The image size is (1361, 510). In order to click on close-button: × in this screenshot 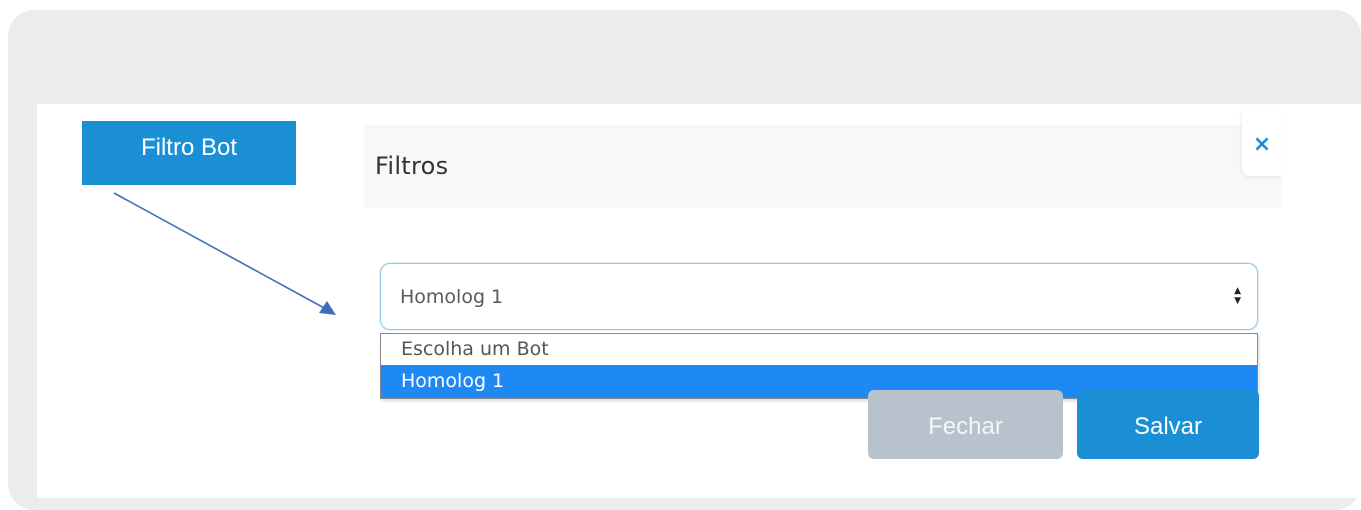, I will do `click(1262, 144)`.